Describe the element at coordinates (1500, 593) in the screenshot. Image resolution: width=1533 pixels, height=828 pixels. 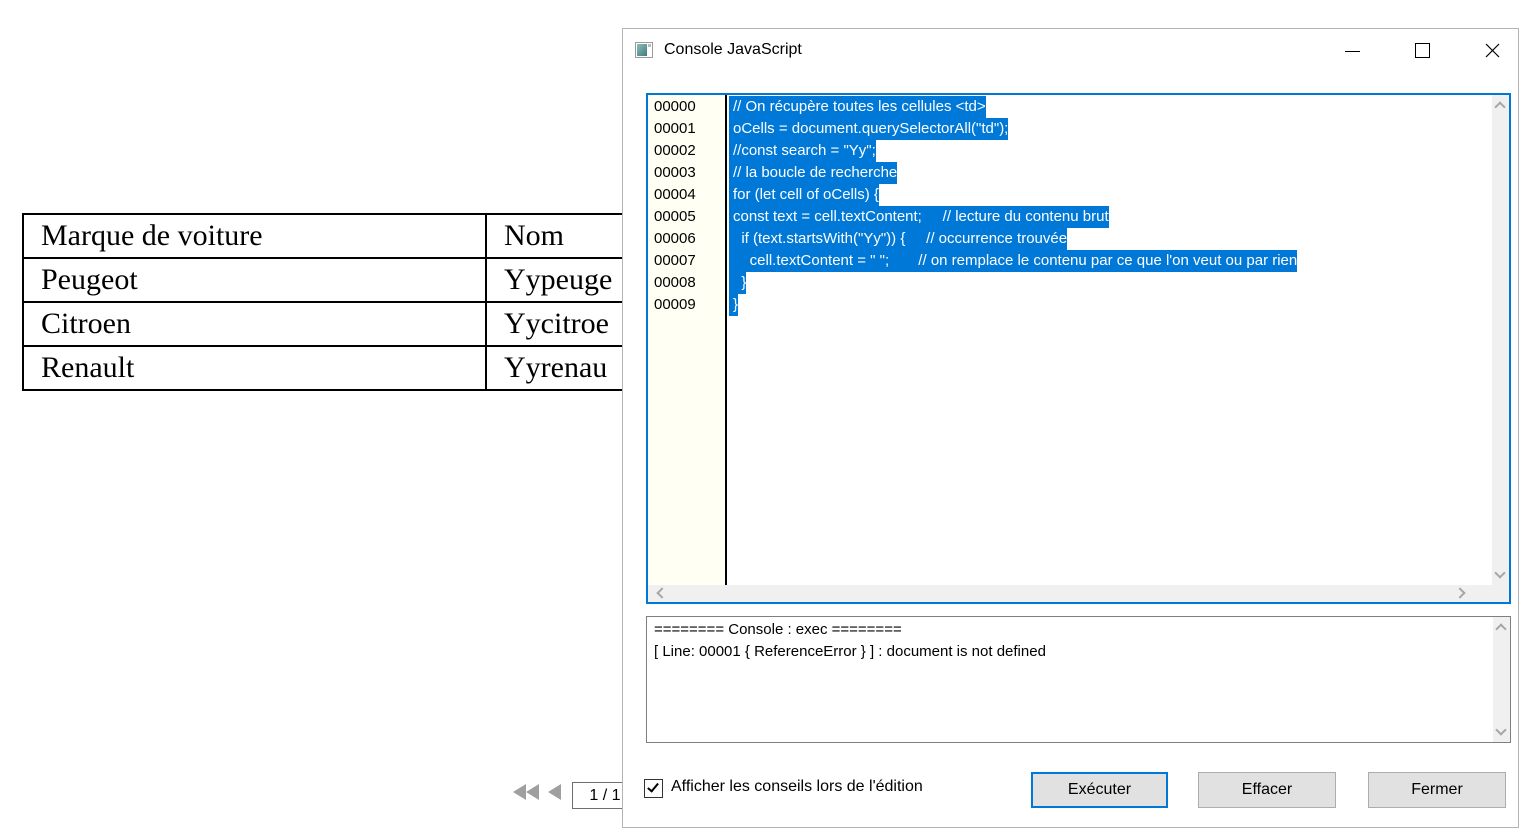
I see `scrollbar-corner` at that location.